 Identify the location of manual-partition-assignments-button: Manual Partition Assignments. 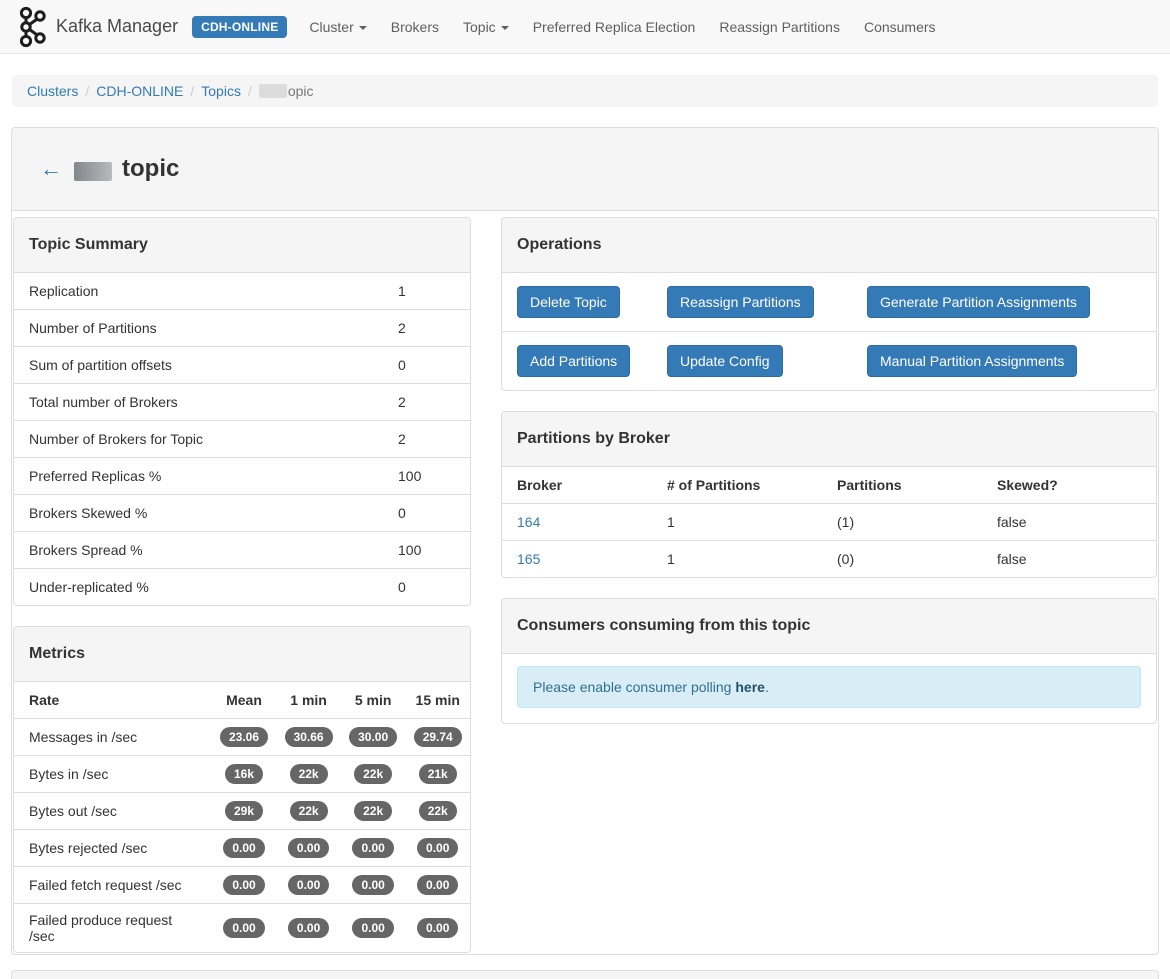
(972, 361).